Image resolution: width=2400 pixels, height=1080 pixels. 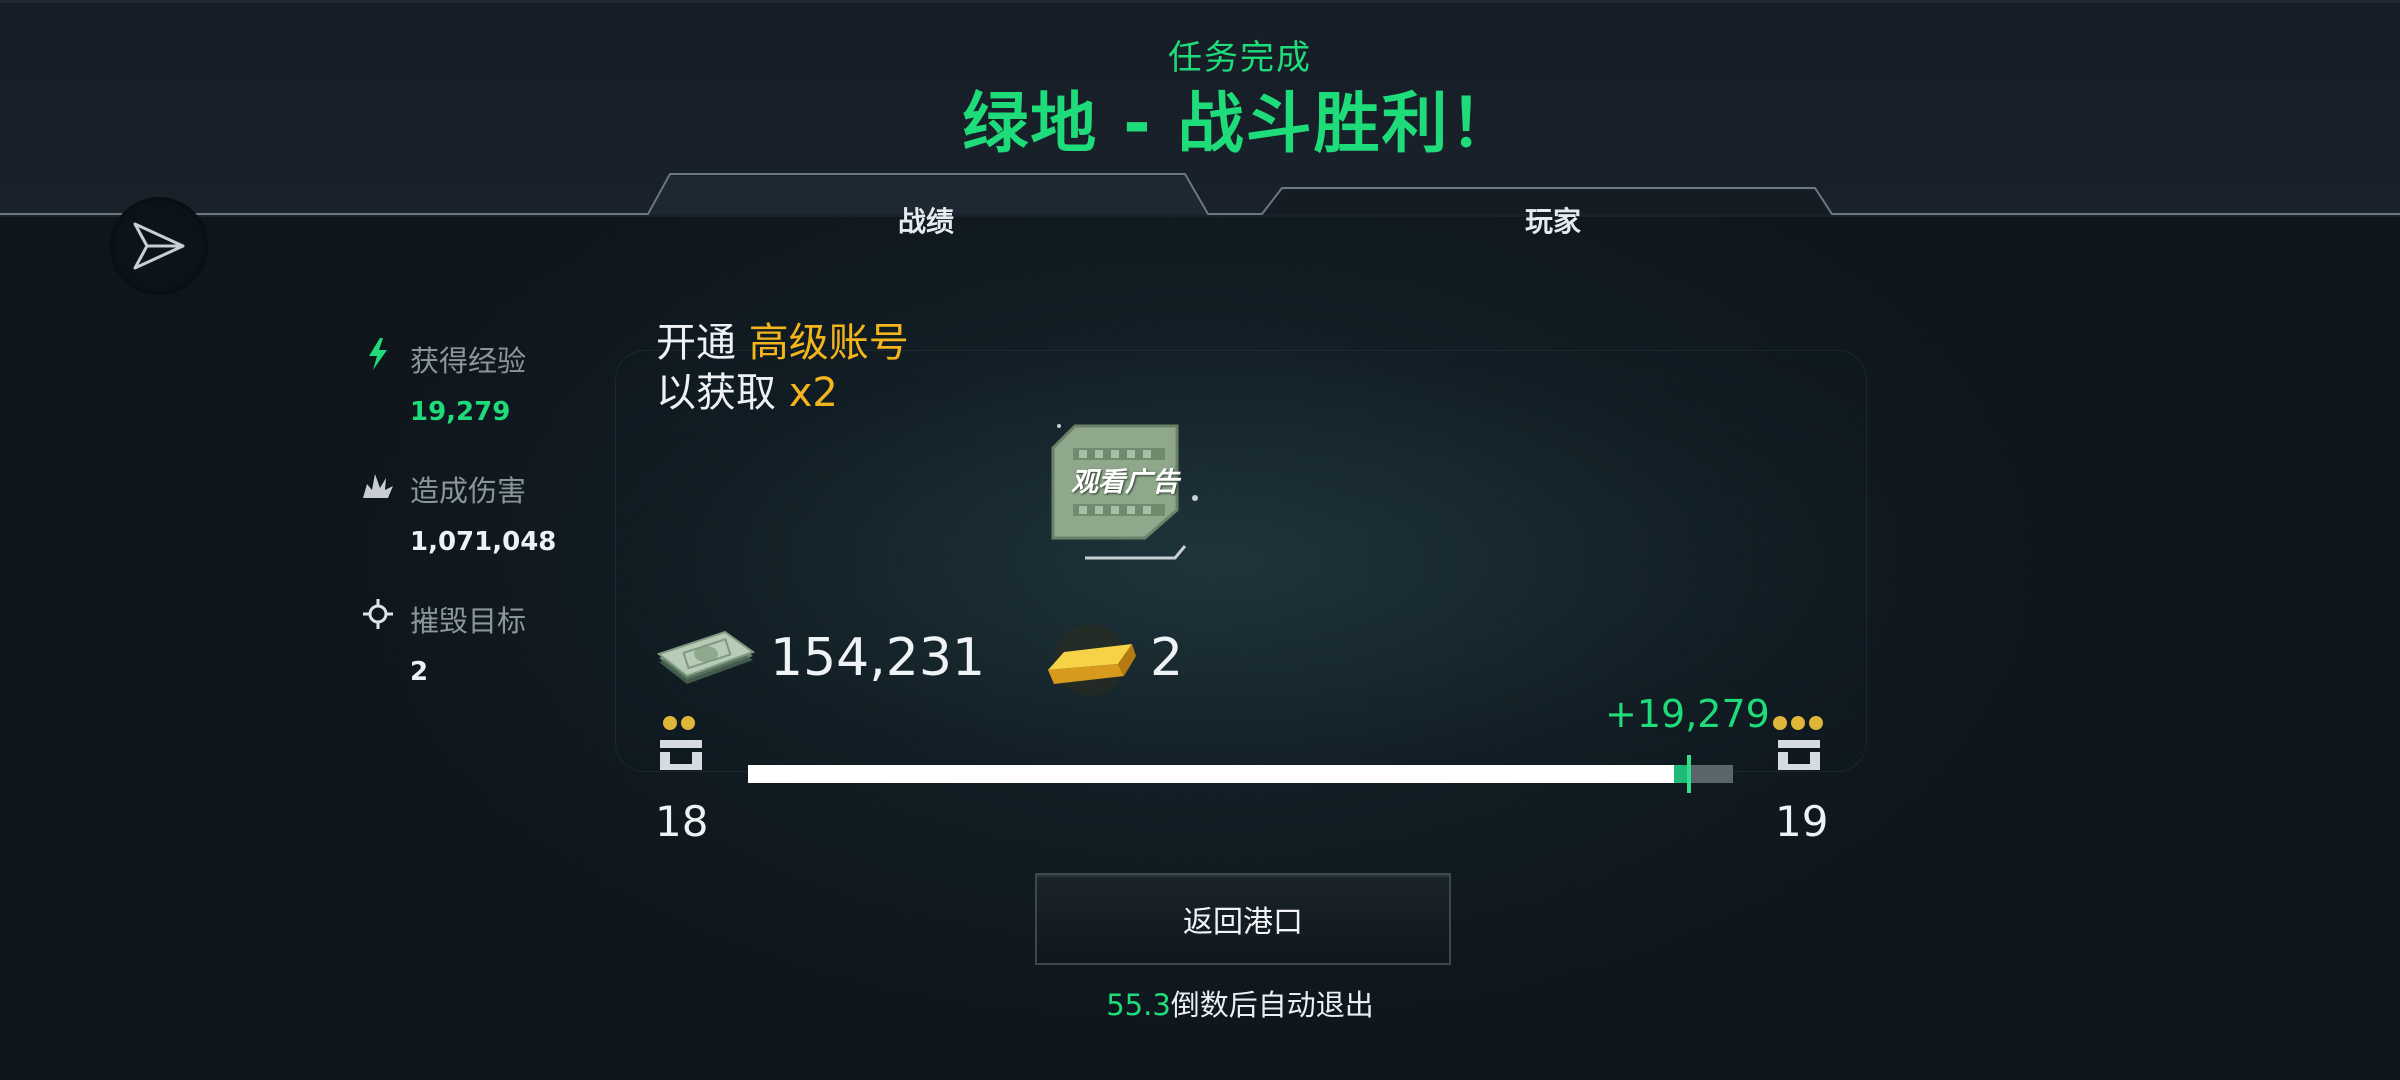 I want to click on rank-19-insignia-icon, so click(x=1798, y=743).